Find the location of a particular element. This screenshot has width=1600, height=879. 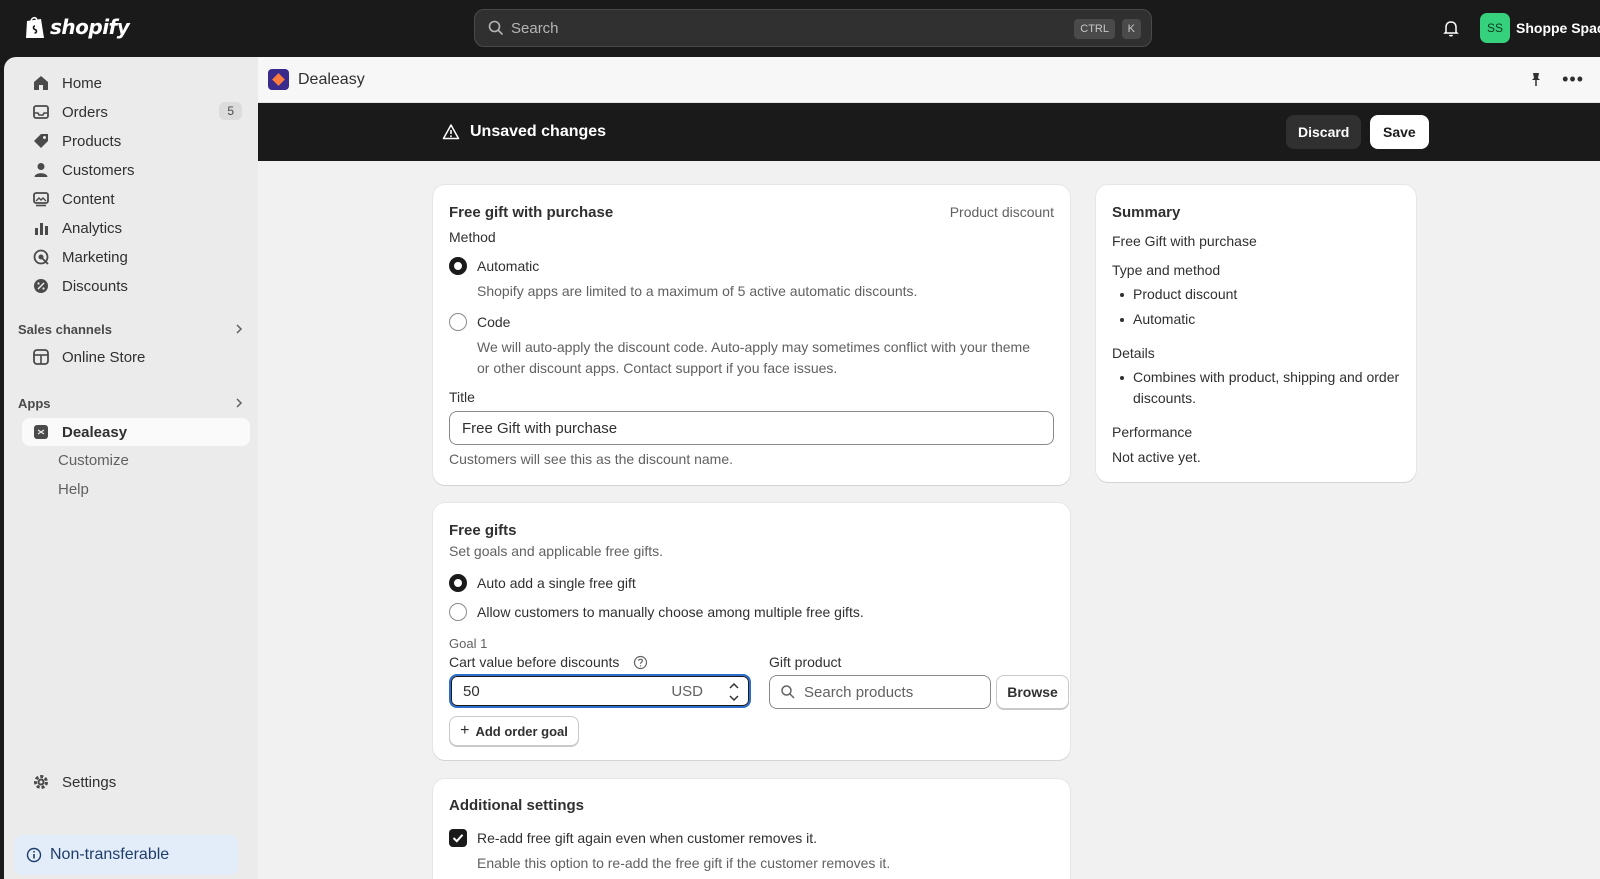

browse-button: Browse is located at coordinates (1032, 692).